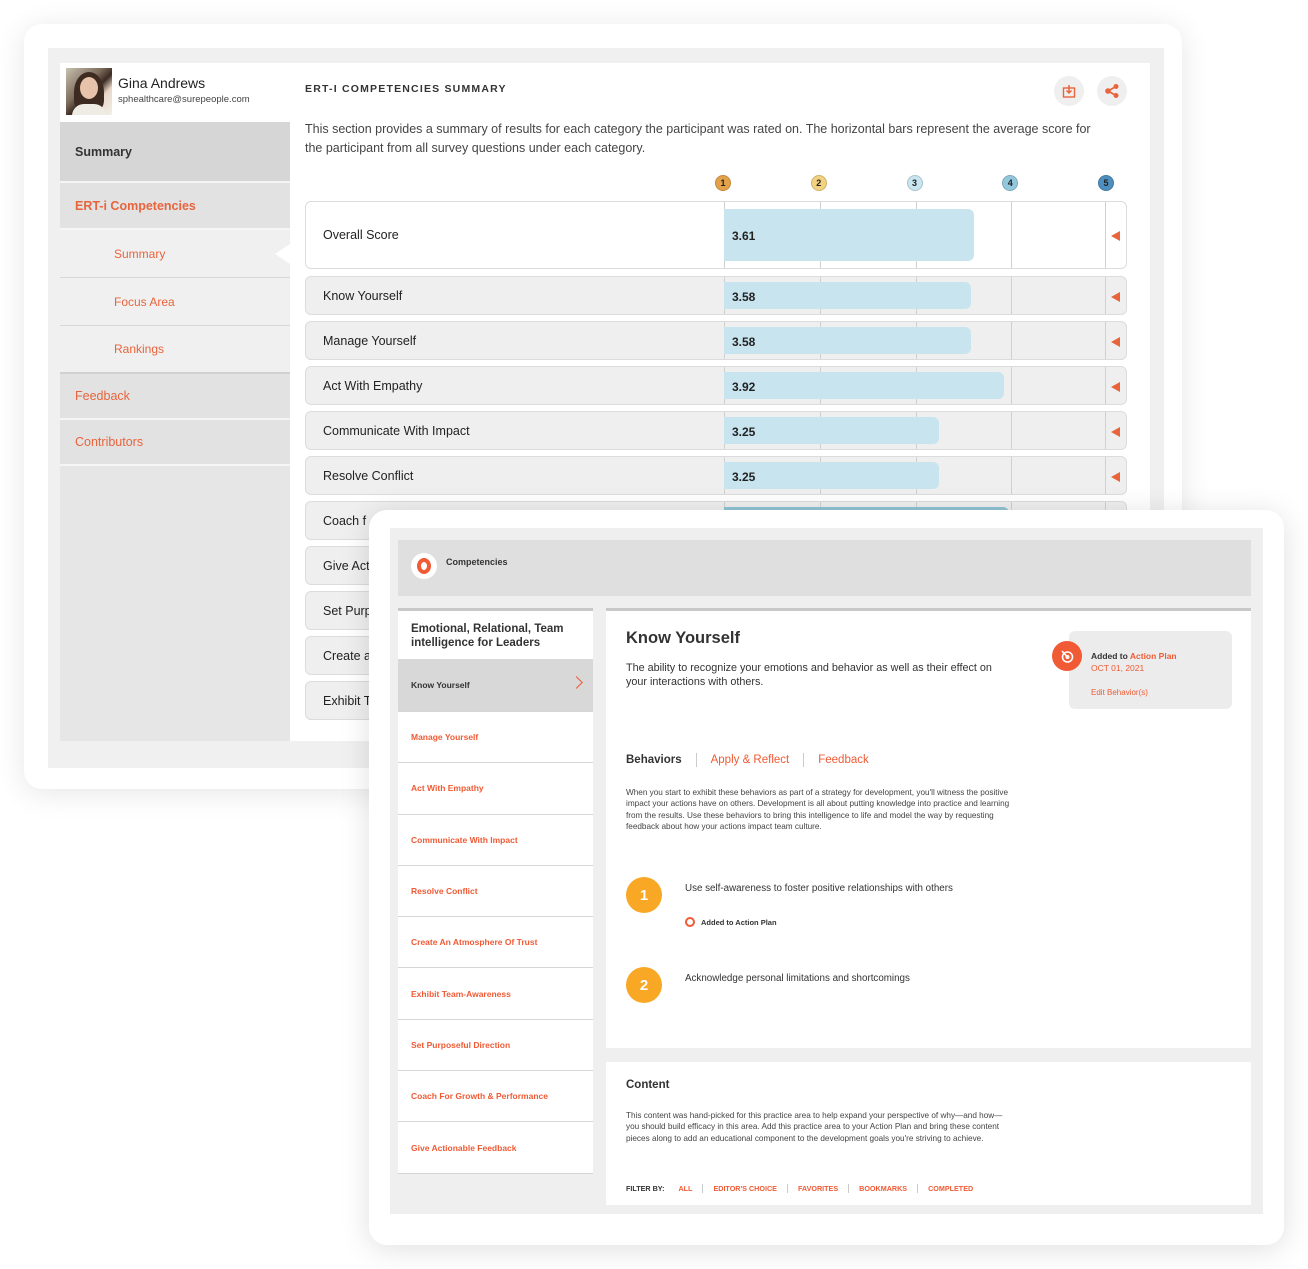 This screenshot has width=1308, height=1269. I want to click on score-bar: 3.25, so click(832, 430).